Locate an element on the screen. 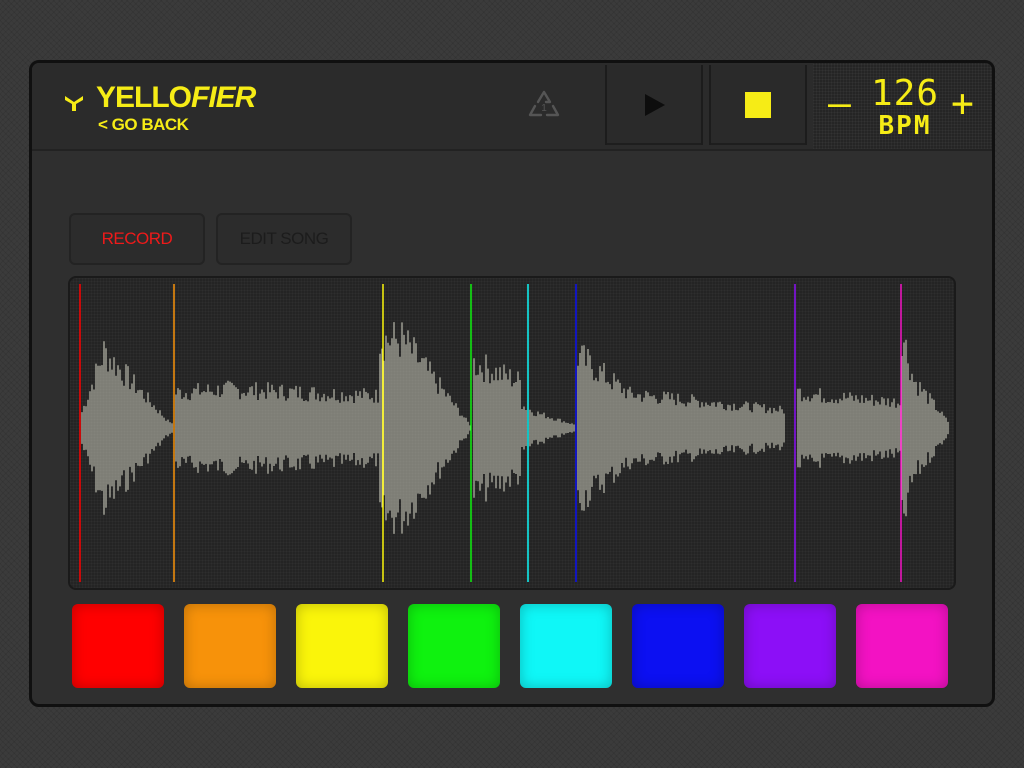  stop-button is located at coordinates (758, 105).